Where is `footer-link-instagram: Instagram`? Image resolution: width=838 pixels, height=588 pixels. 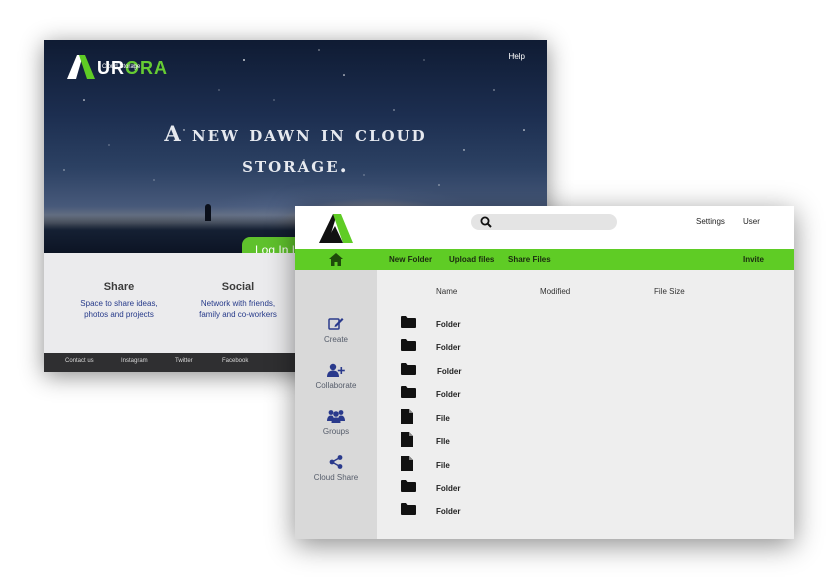 footer-link-instagram: Instagram is located at coordinates (134, 361).